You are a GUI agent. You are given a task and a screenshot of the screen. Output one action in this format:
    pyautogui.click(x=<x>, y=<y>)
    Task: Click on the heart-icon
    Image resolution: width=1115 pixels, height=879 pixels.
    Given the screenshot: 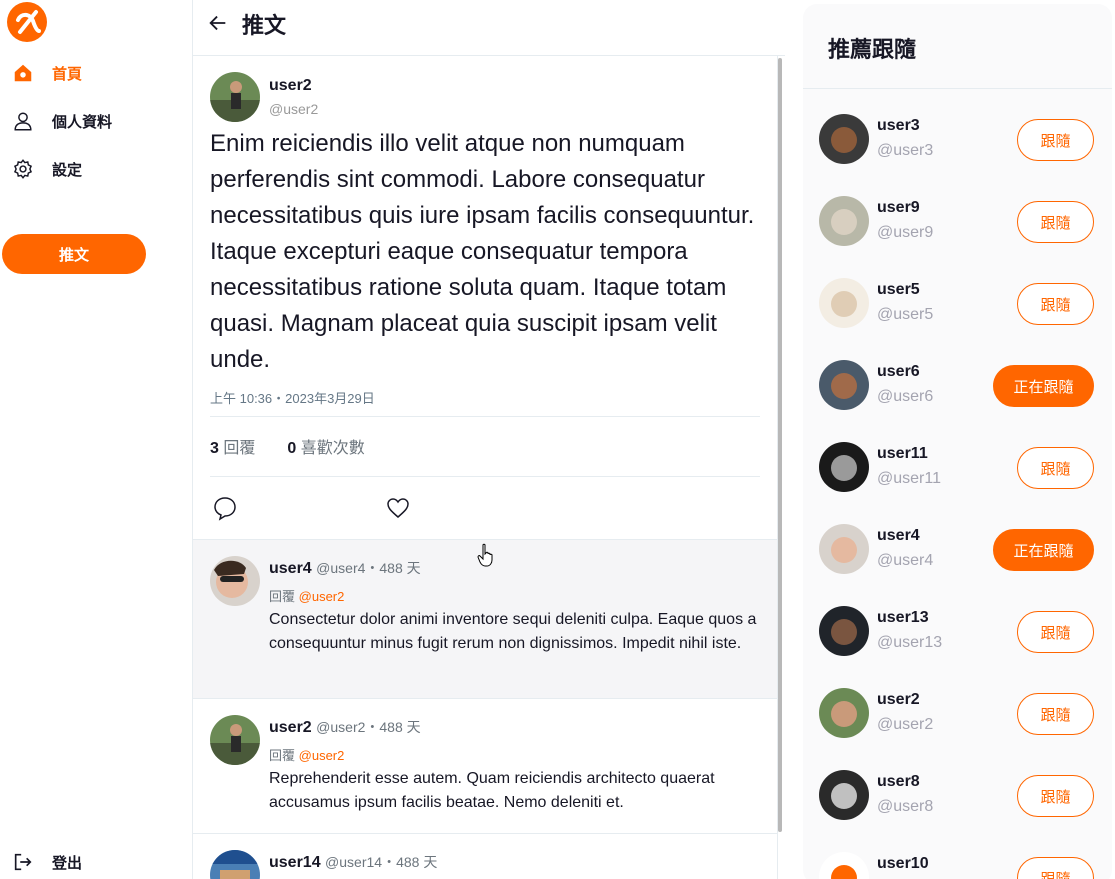 What is the action you would take?
    pyautogui.click(x=398, y=508)
    